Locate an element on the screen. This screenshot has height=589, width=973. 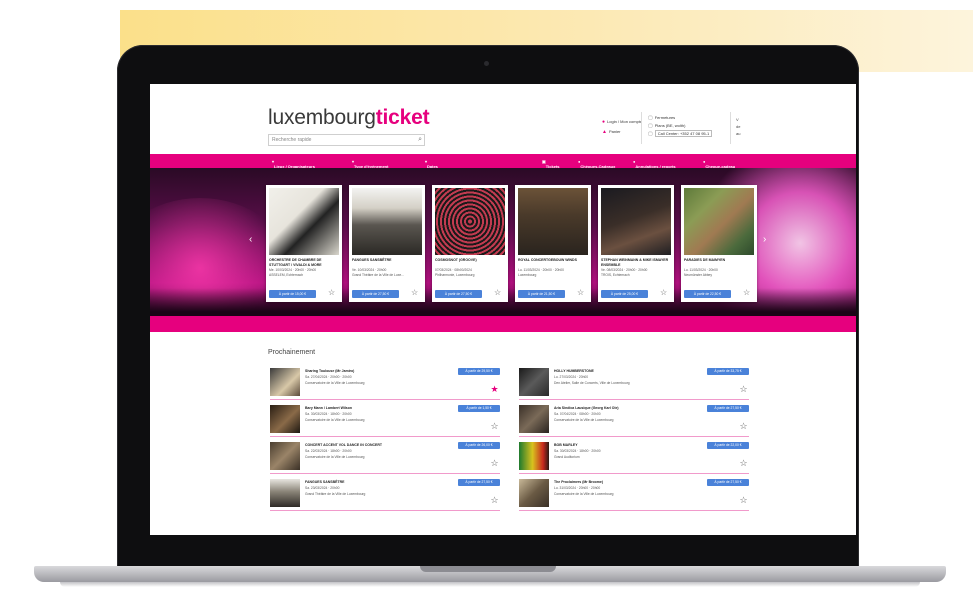
login-label: Login / Mon compte is located at coordinates (625, 121).